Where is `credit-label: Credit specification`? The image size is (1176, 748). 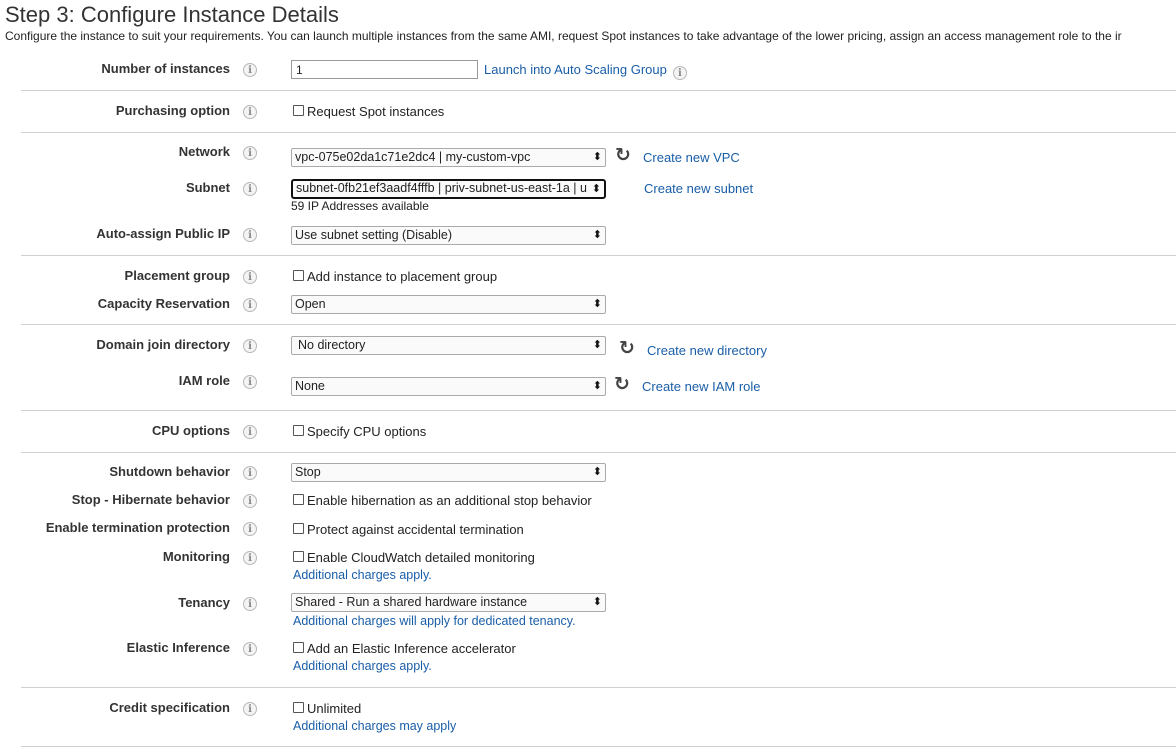
credit-label: Credit specification is located at coordinates (169, 707).